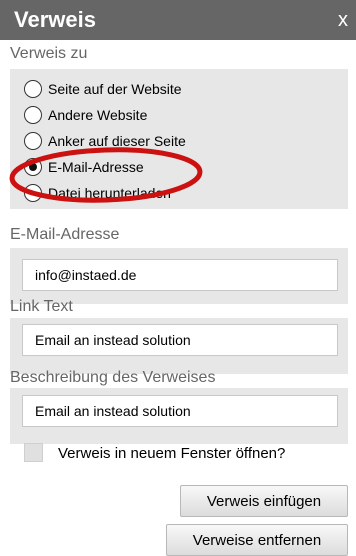 This screenshot has width=356, height=556. What do you see at coordinates (180, 340) in the screenshot?
I see `link-text-input` at bounding box center [180, 340].